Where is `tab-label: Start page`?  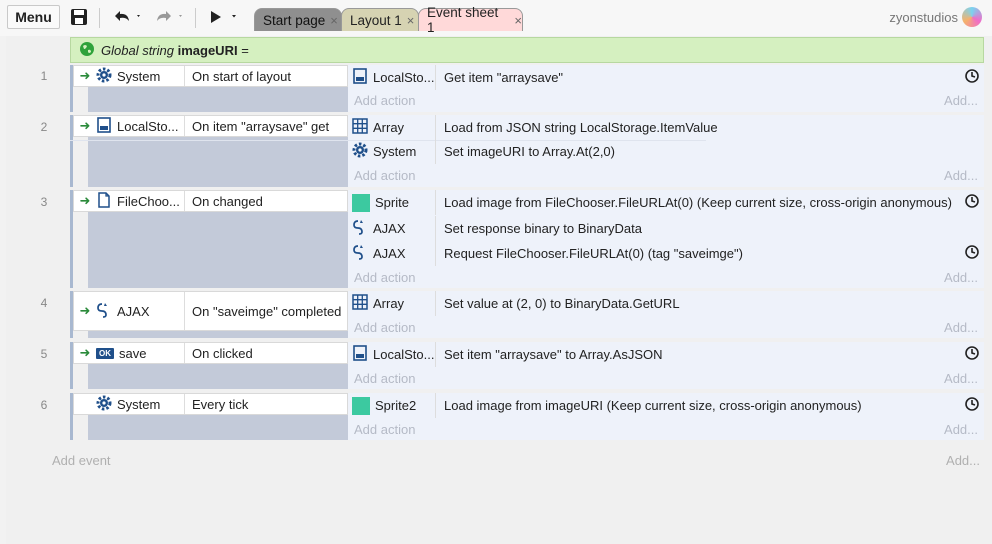
tab-label: Start page is located at coordinates (294, 20).